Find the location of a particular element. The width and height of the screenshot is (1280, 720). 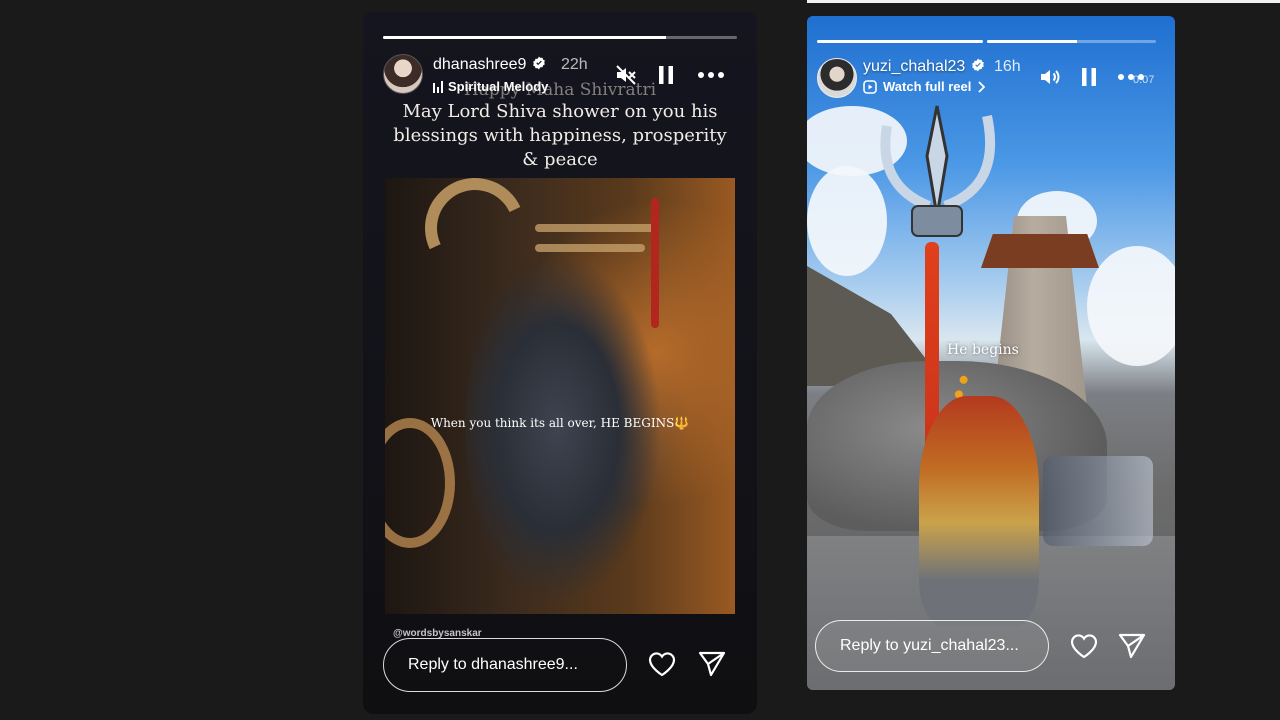

speaker-icon is located at coordinates (1050, 77).